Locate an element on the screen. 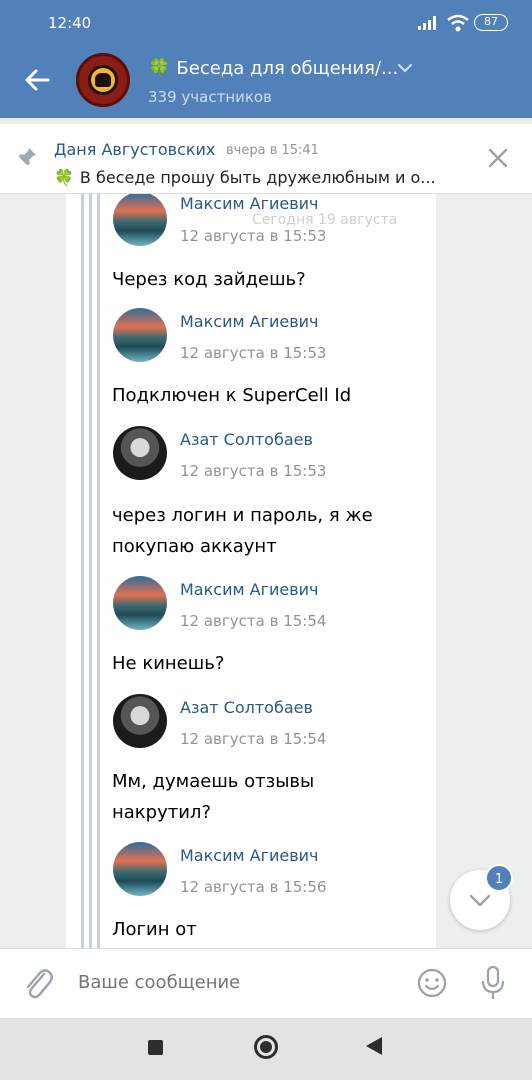 The image size is (532, 1080). date-chip: Сегодня 19 августа is located at coordinates (325, 220).